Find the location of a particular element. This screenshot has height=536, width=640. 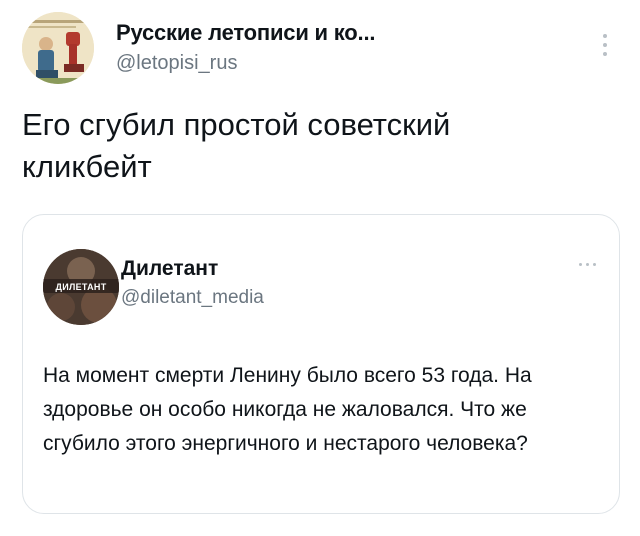

manuscript-illustration-icon is located at coordinates (58, 48).